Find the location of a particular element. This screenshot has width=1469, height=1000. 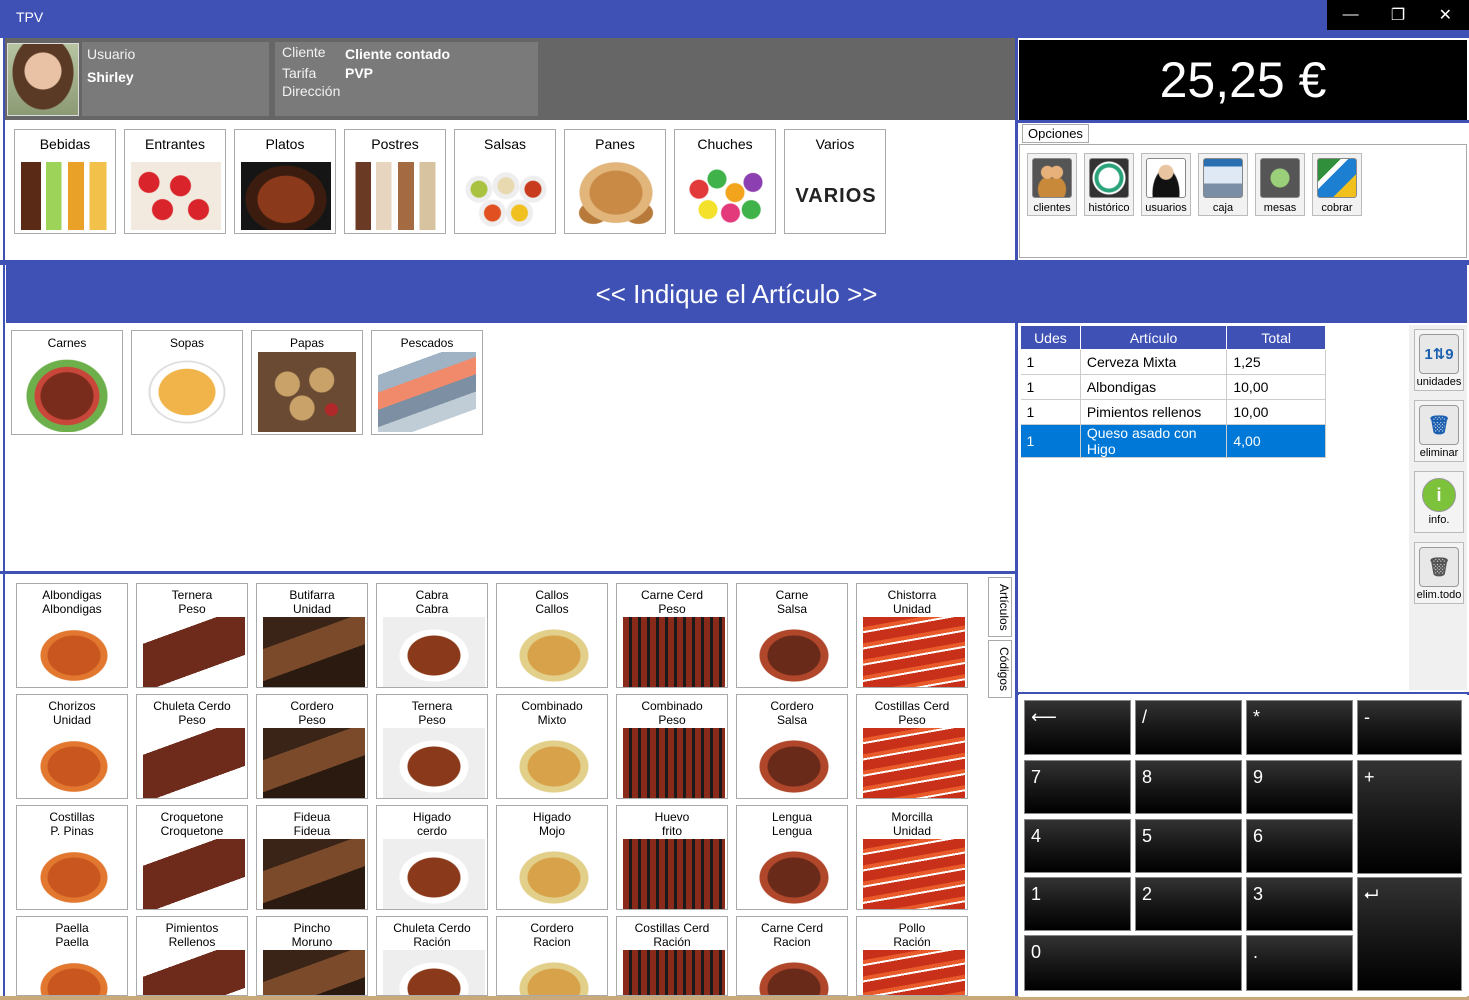

order-row: 1 Albondigas 10,00 is located at coordinates (1173, 387).